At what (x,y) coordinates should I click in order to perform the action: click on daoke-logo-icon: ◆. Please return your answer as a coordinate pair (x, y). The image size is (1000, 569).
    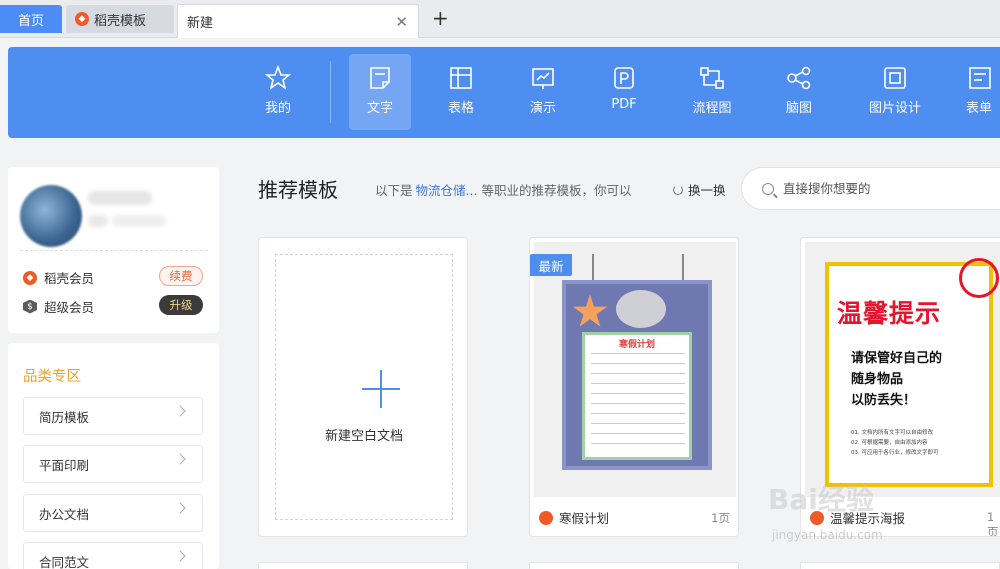
    Looking at the image, I should click on (82, 19).